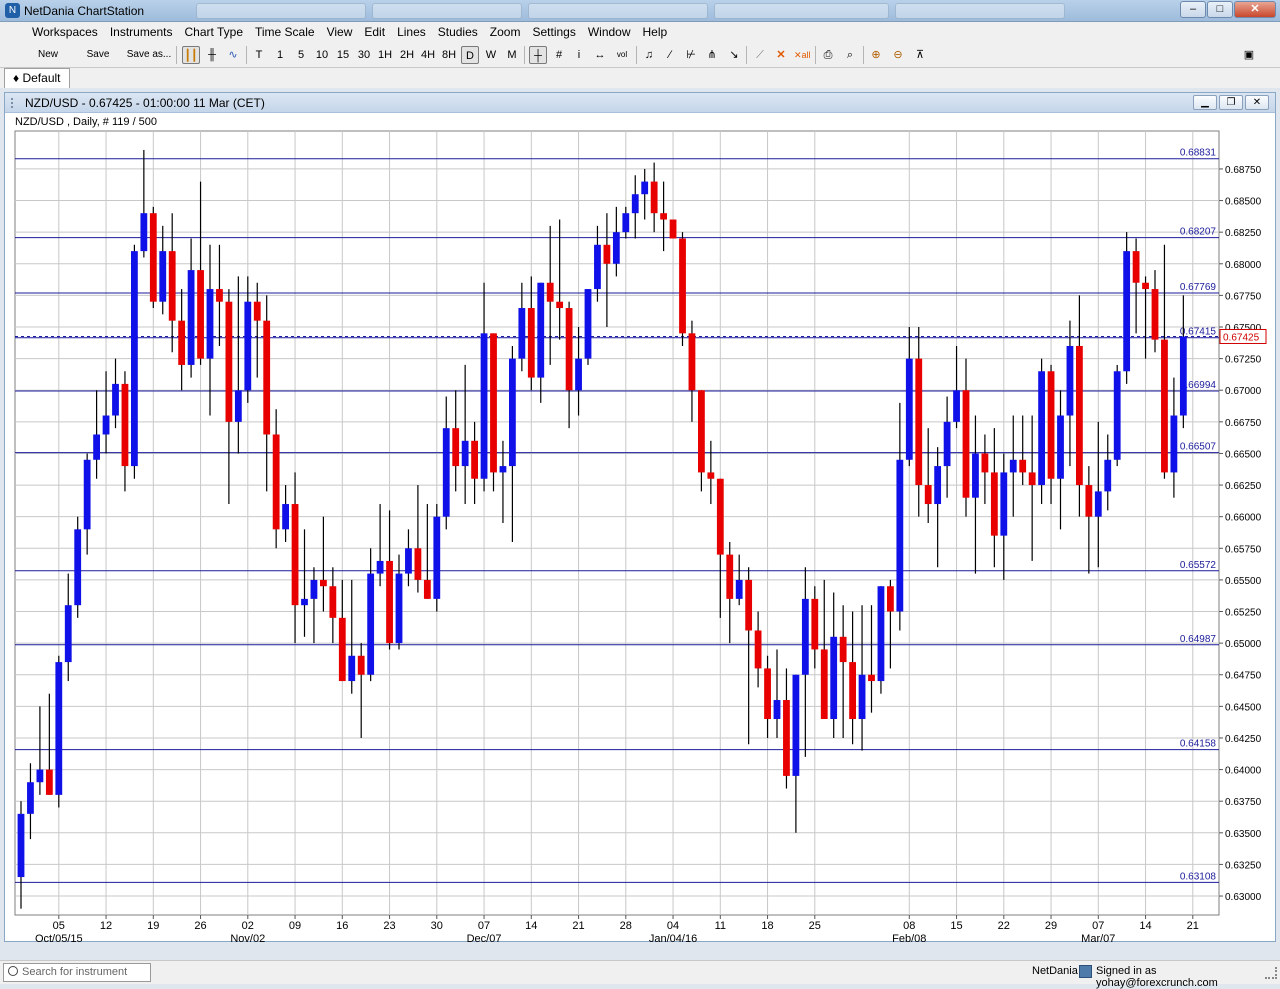  Describe the element at coordinates (1249, 55) in the screenshot. I see `panel-toggle-icon: ▣` at that location.